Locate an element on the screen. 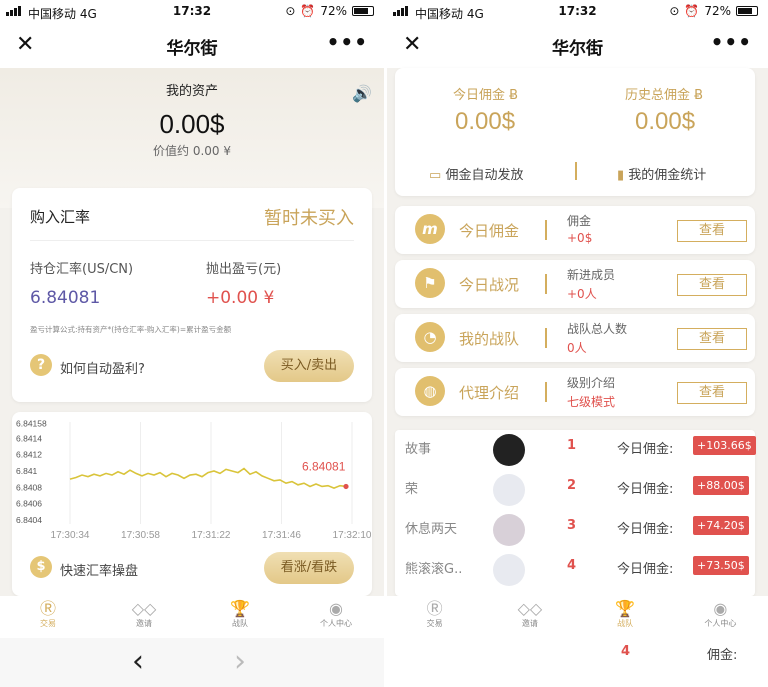  nav-bar: ✕ 华尔街 ••• is located at coordinates (577, 46).